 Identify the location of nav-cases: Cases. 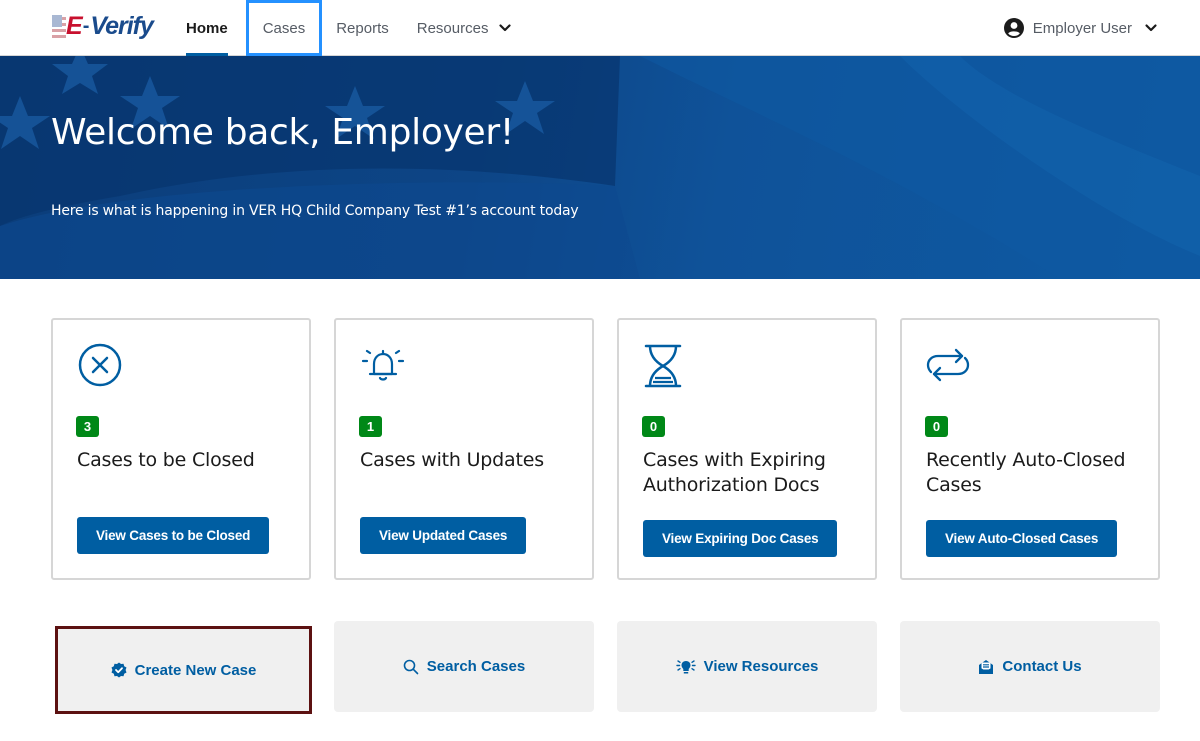
(284, 28).